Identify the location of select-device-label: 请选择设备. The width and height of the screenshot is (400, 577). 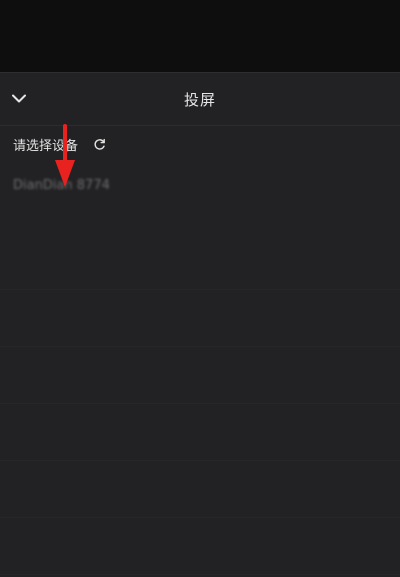
(46, 146).